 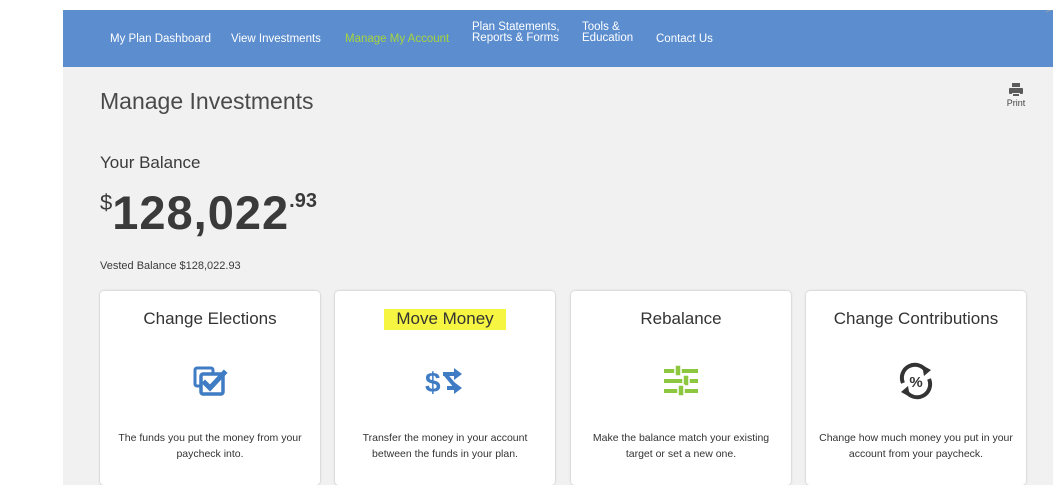 What do you see at coordinates (150, 162) in the screenshot?
I see `balance-label: Your Balance` at bounding box center [150, 162].